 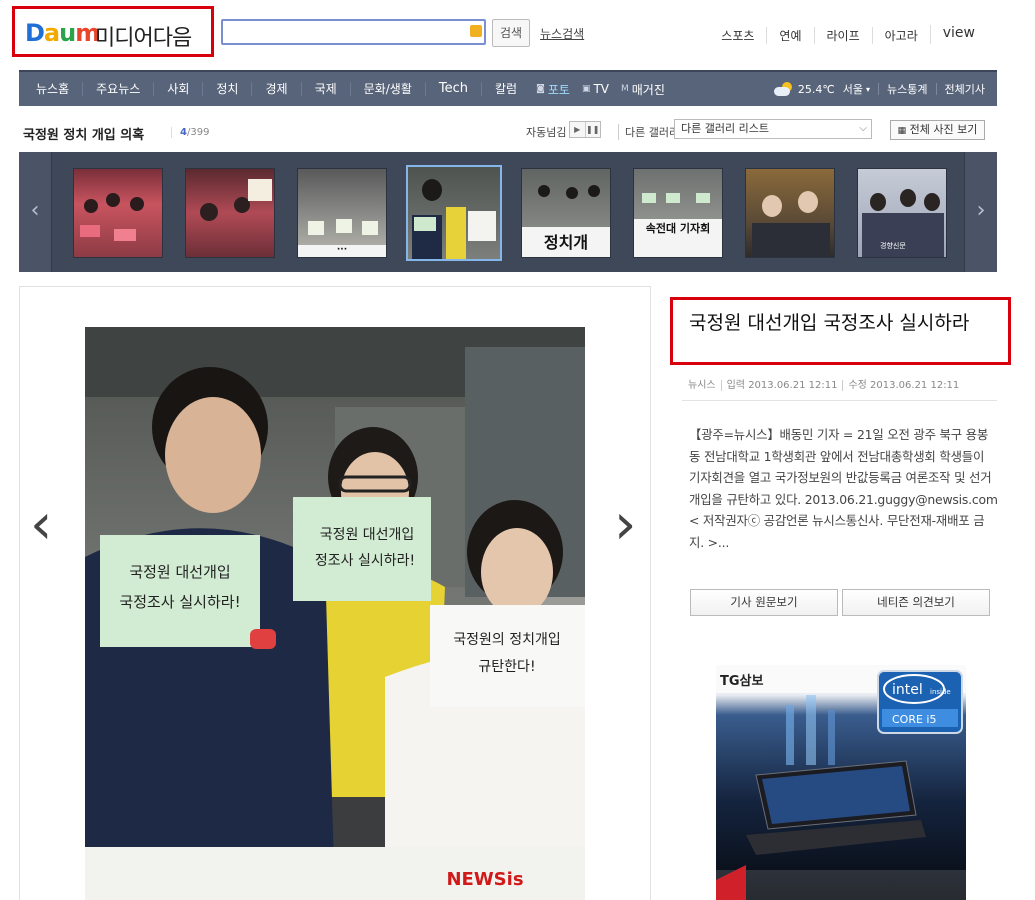 I want to click on autoplay-label: 자동넘김, so click(x=546, y=132).